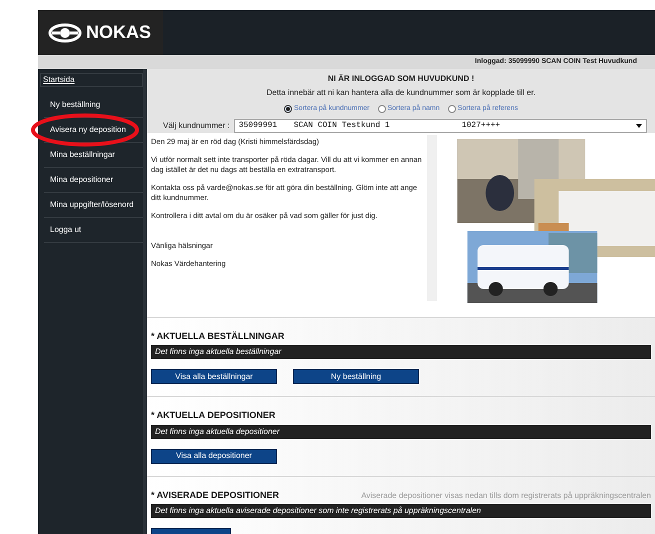 The image size is (655, 534). Describe the element at coordinates (401, 511) in the screenshot. I see `empty-message: Det finns inga aktuella aviserade depositioner som inte registrerats på uppräkningscentralen` at that location.